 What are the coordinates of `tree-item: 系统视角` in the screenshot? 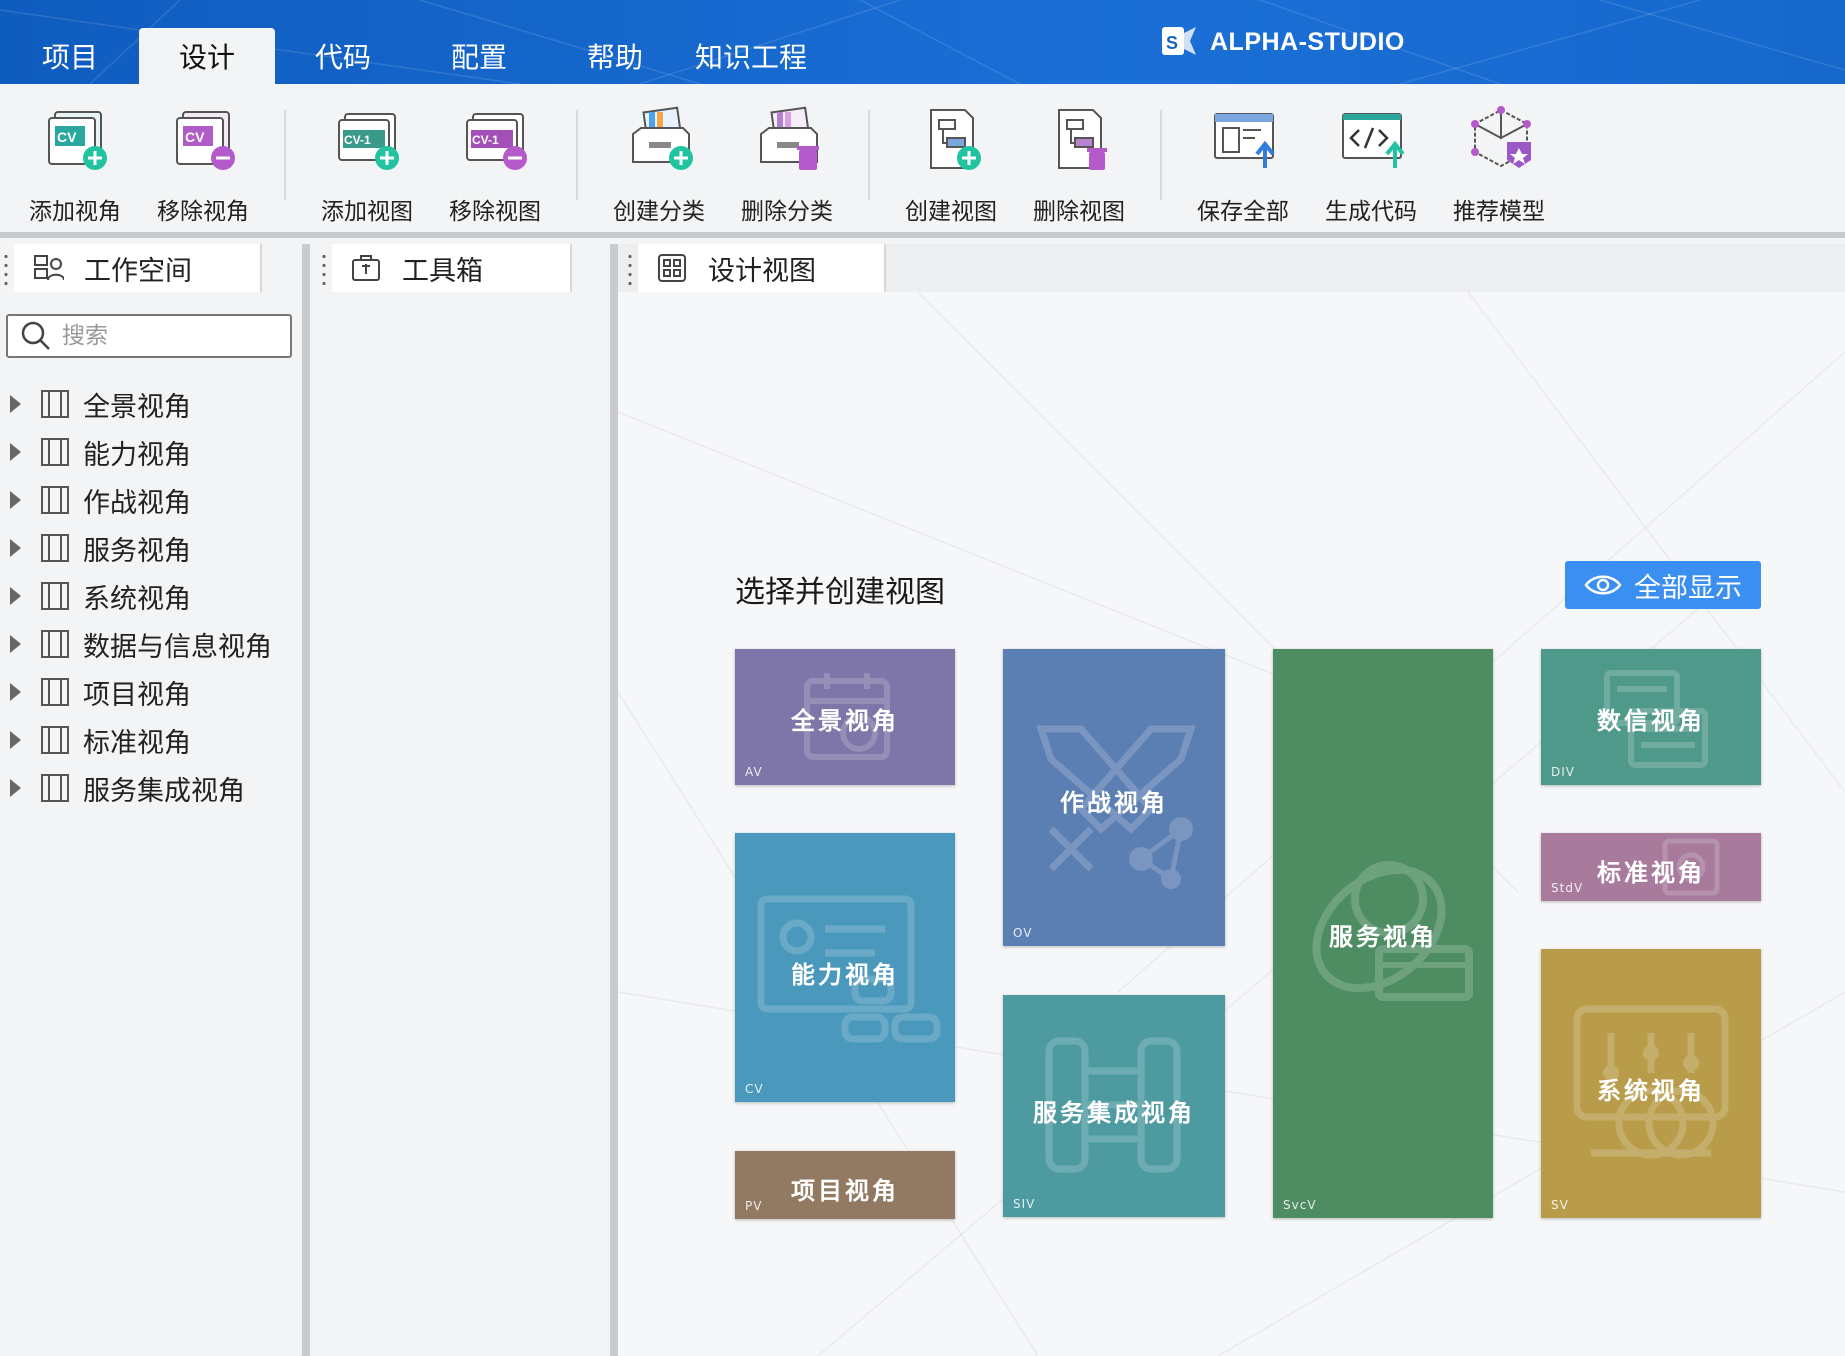 It's located at (150, 596).